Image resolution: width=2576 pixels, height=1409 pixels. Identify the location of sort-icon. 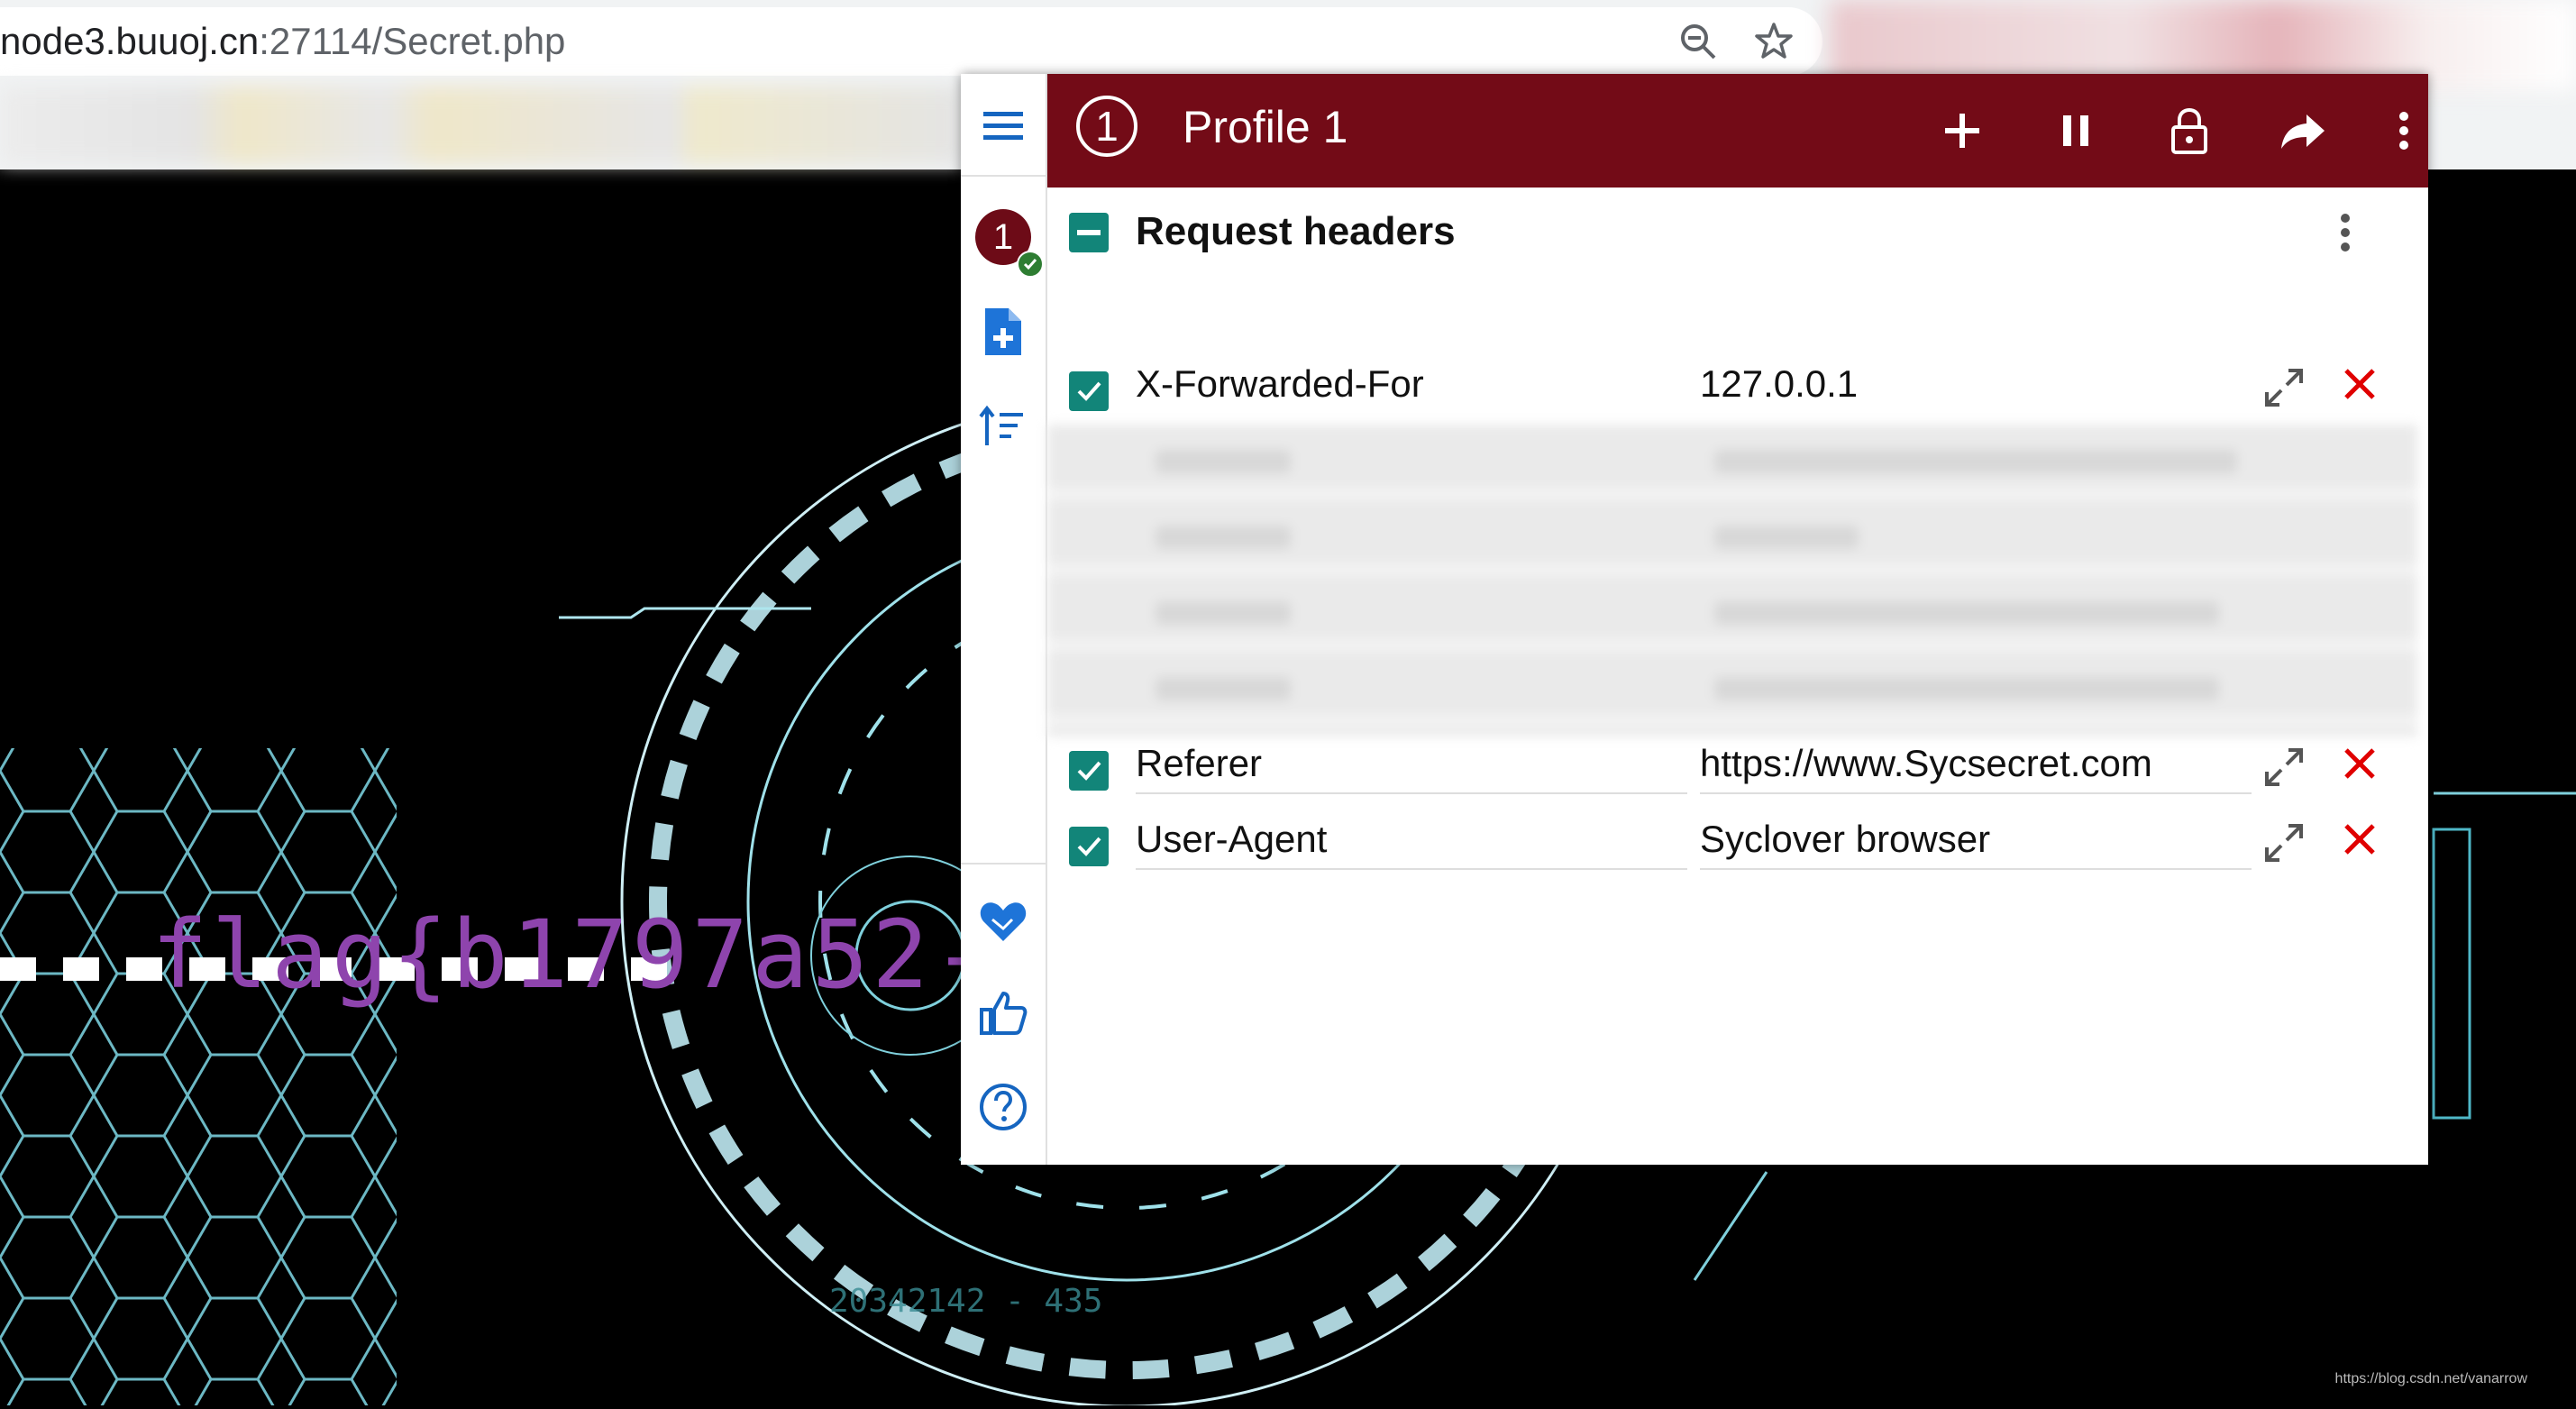
(1003, 427).